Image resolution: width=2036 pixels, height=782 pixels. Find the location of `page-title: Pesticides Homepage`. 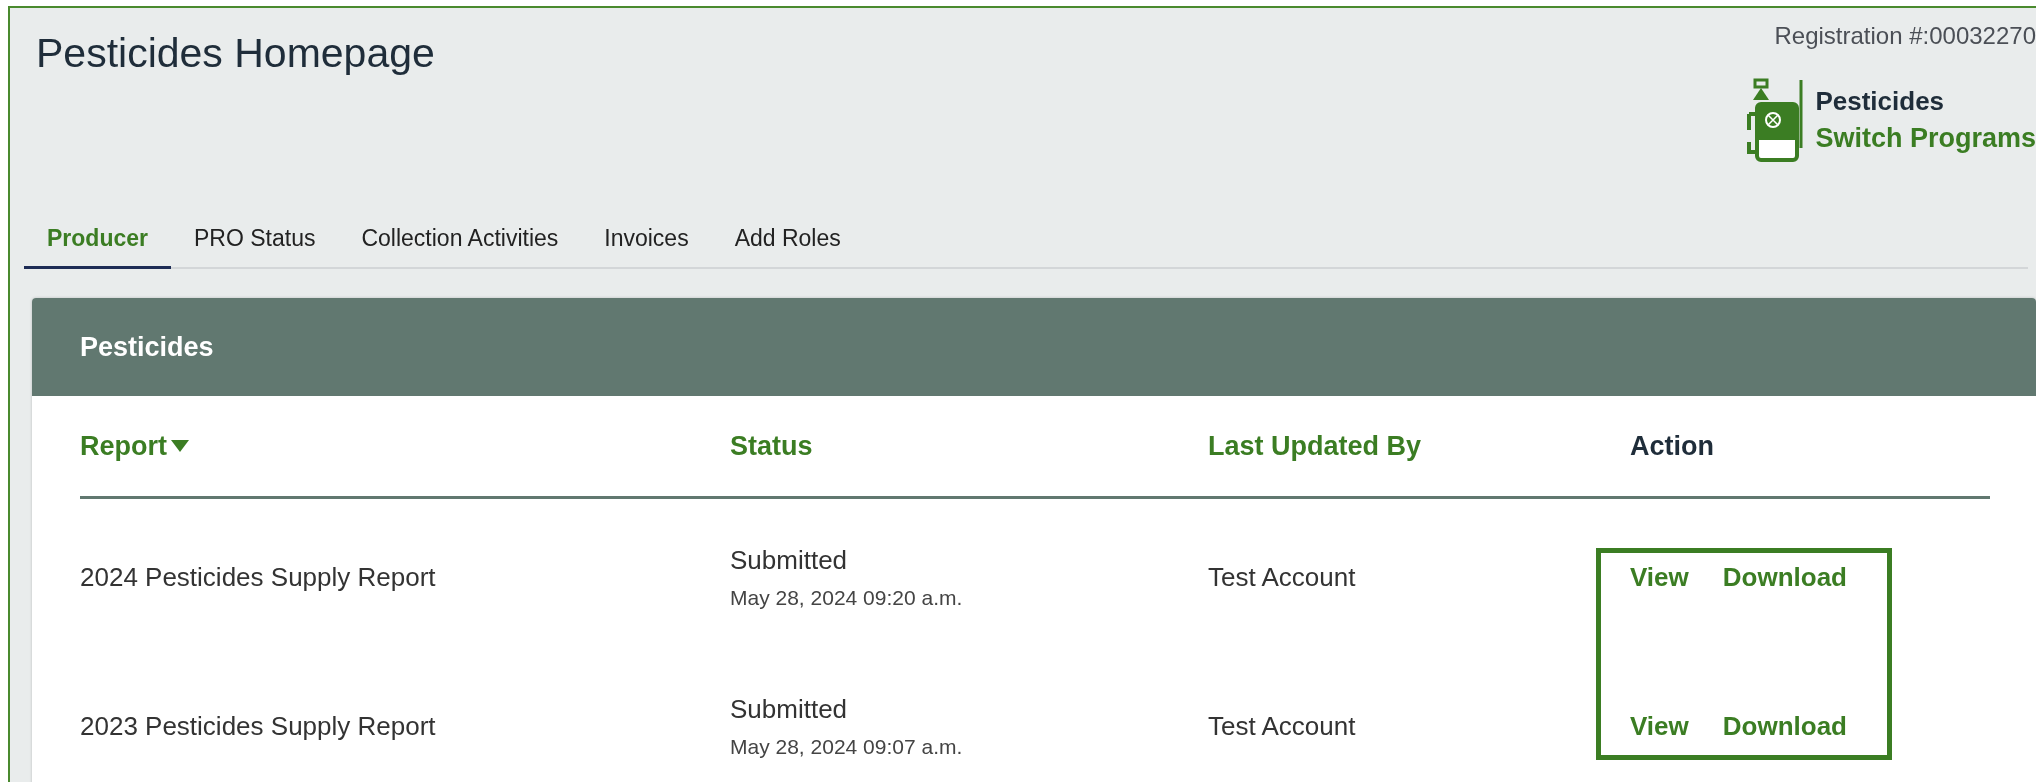

page-title: Pesticides Homepage is located at coordinates (235, 54).